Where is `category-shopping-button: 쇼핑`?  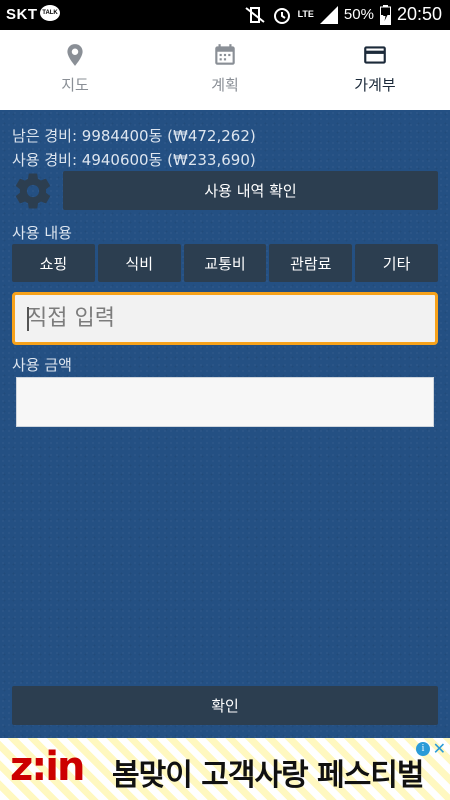
category-shopping-button: 쇼핑 is located at coordinates (53, 263).